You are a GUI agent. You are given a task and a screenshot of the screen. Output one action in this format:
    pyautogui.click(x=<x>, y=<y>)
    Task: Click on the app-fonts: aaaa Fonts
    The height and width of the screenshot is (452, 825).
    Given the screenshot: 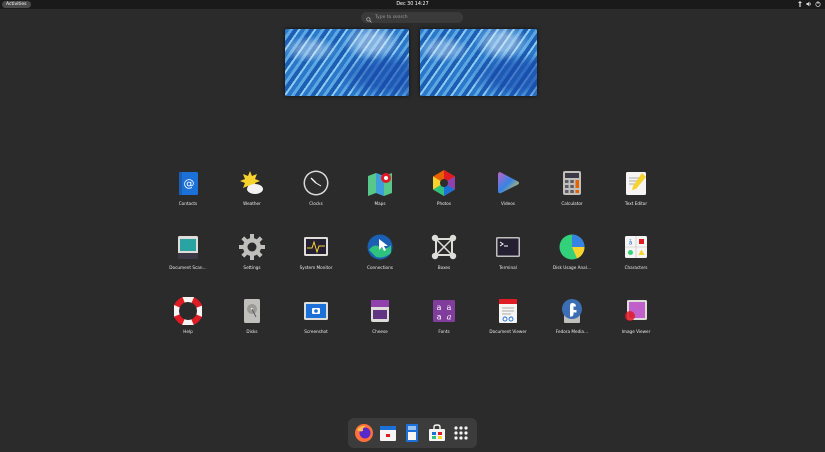 What is the action you would take?
    pyautogui.click(x=444, y=315)
    